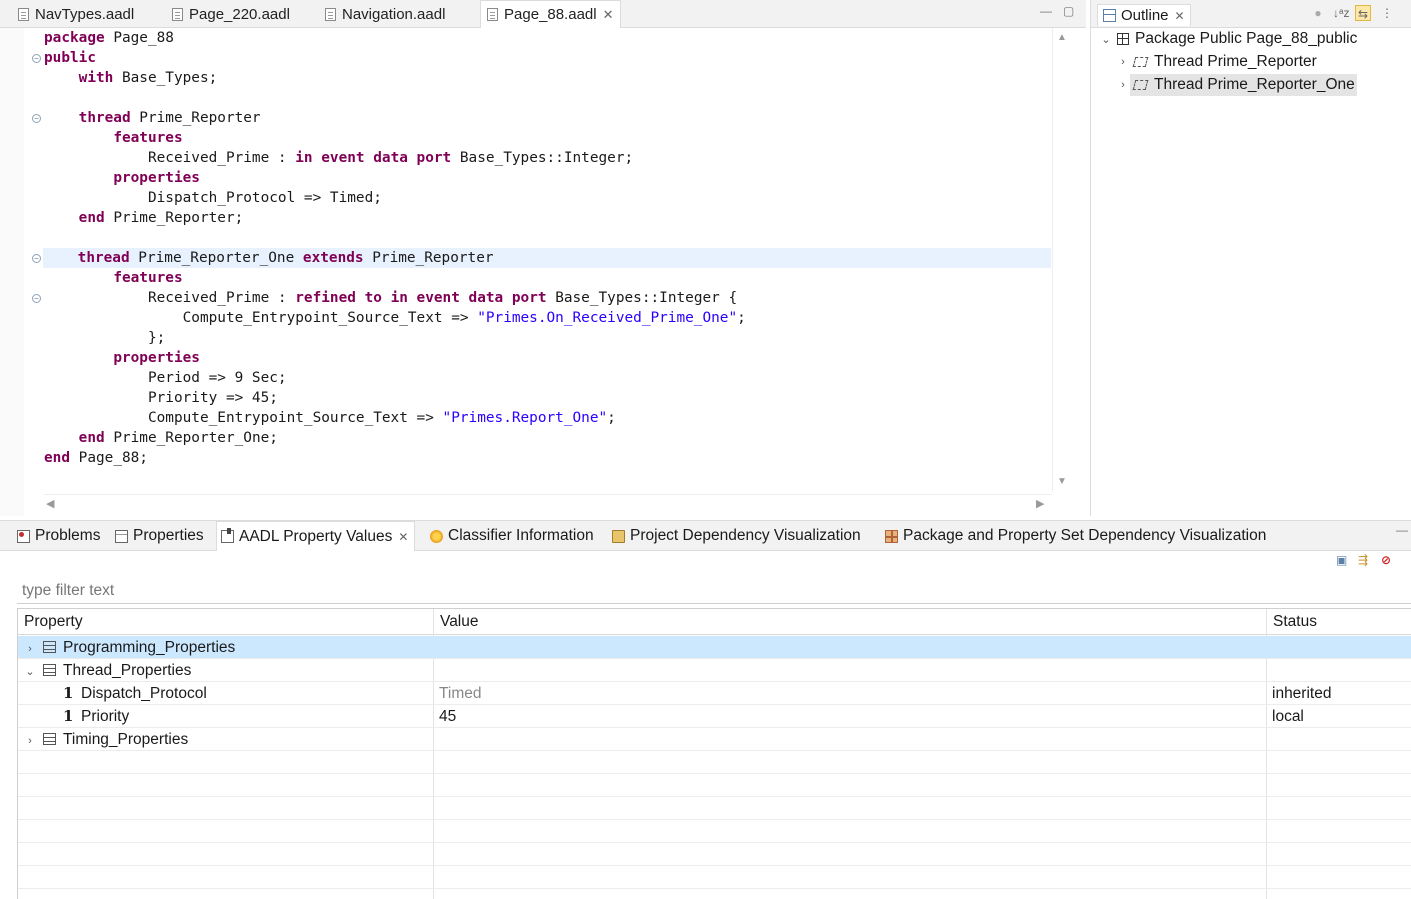 The width and height of the screenshot is (1411, 899). I want to click on view-menu-icon: ⋮, so click(1387, 13).